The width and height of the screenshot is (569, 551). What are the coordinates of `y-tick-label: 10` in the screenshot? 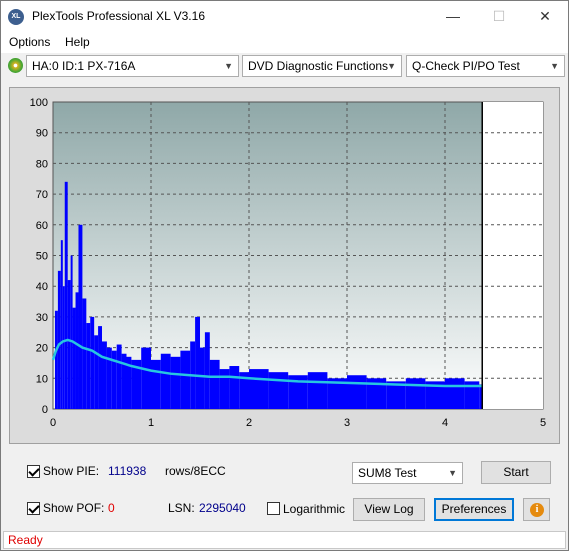 It's located at (42, 379).